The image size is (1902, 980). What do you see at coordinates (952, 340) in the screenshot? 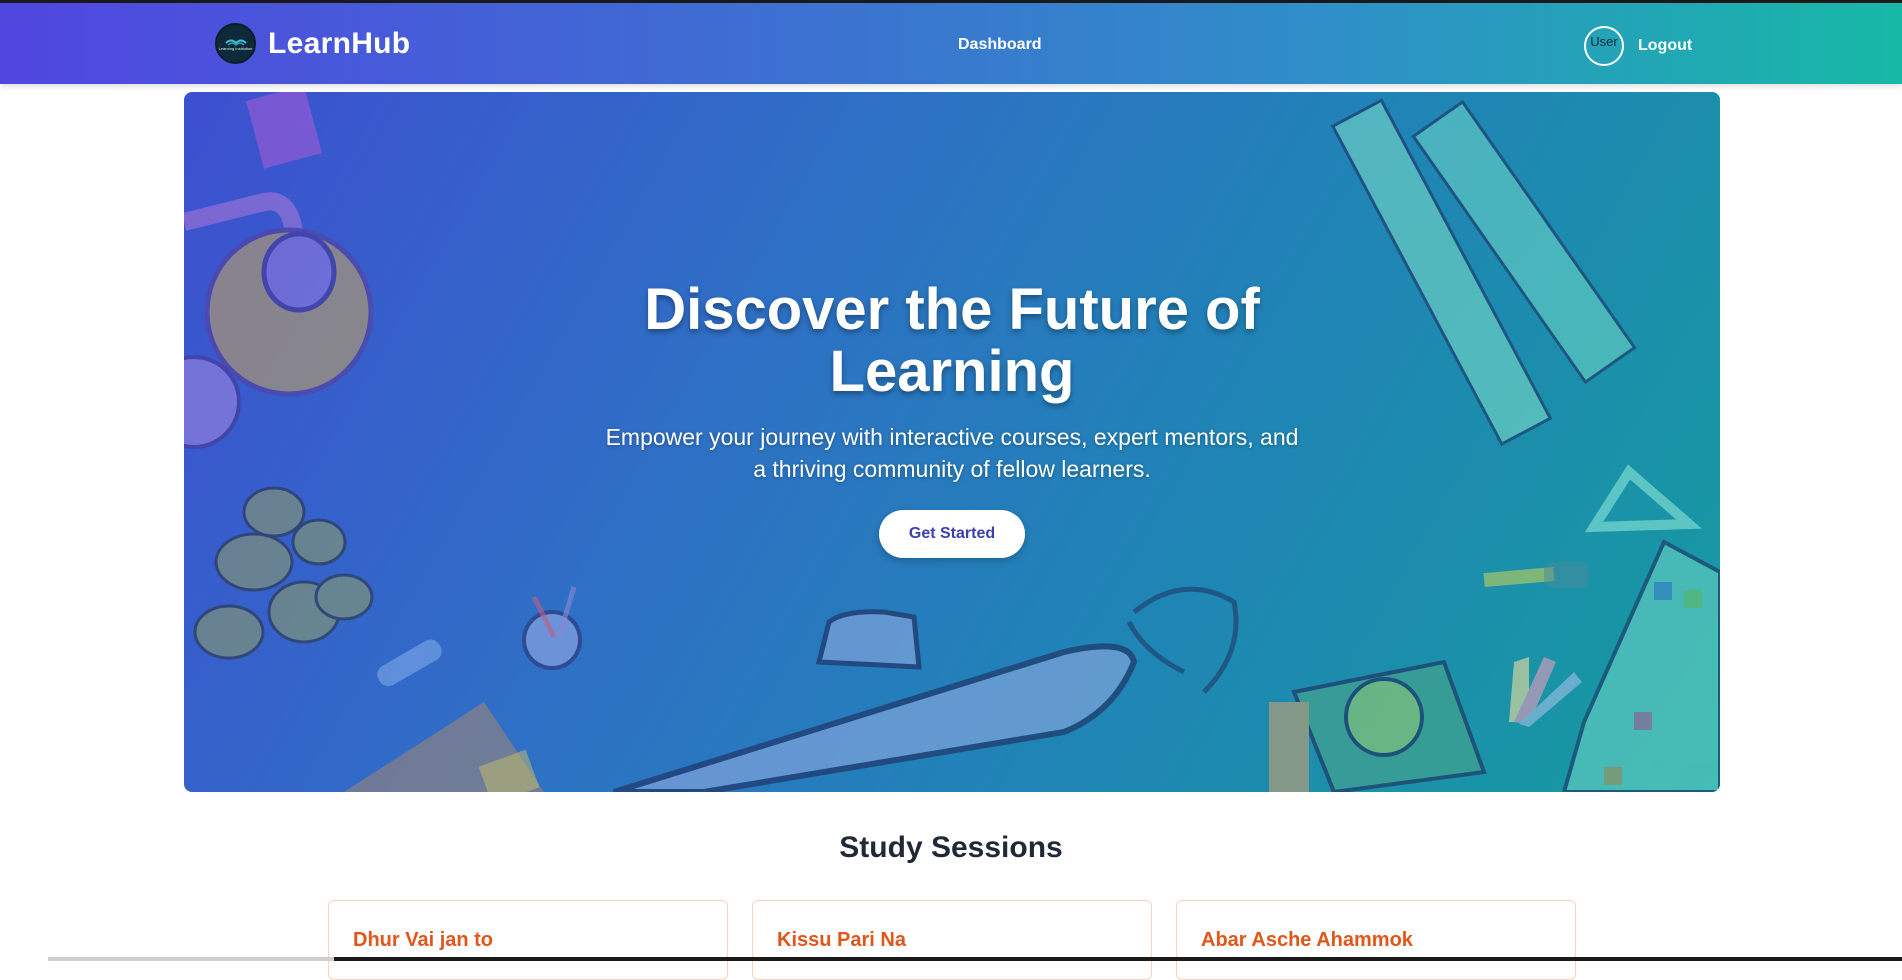
I see `hero-title: Discover the Future of Learning` at bounding box center [952, 340].